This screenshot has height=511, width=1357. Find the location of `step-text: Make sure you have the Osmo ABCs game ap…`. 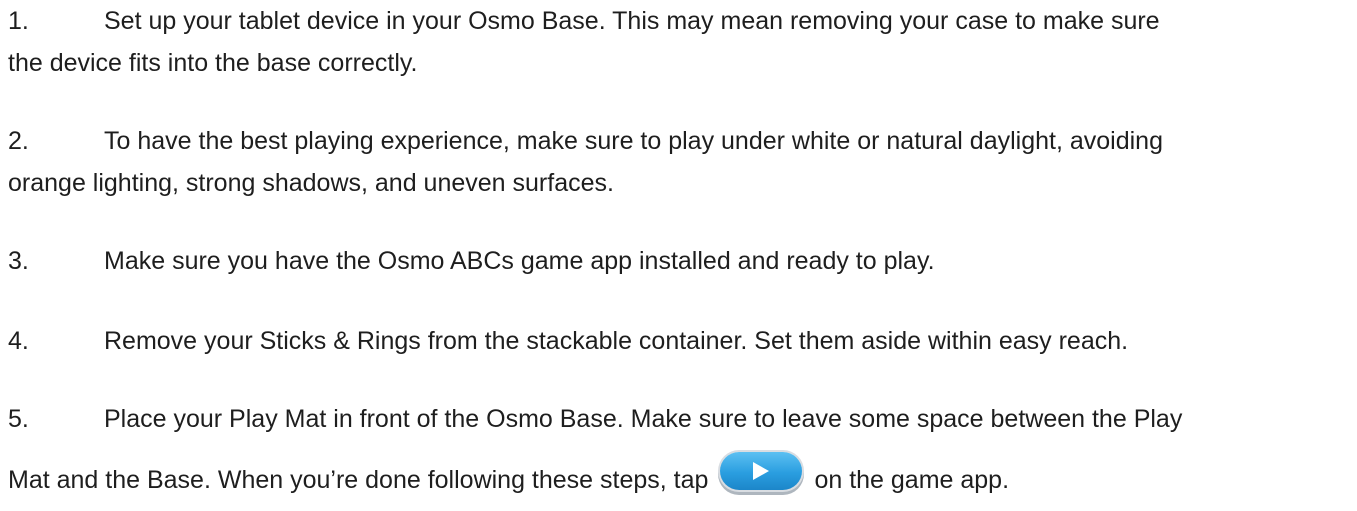

step-text: Make sure you have the Osmo ABCs game ap… is located at coordinates (519, 261).